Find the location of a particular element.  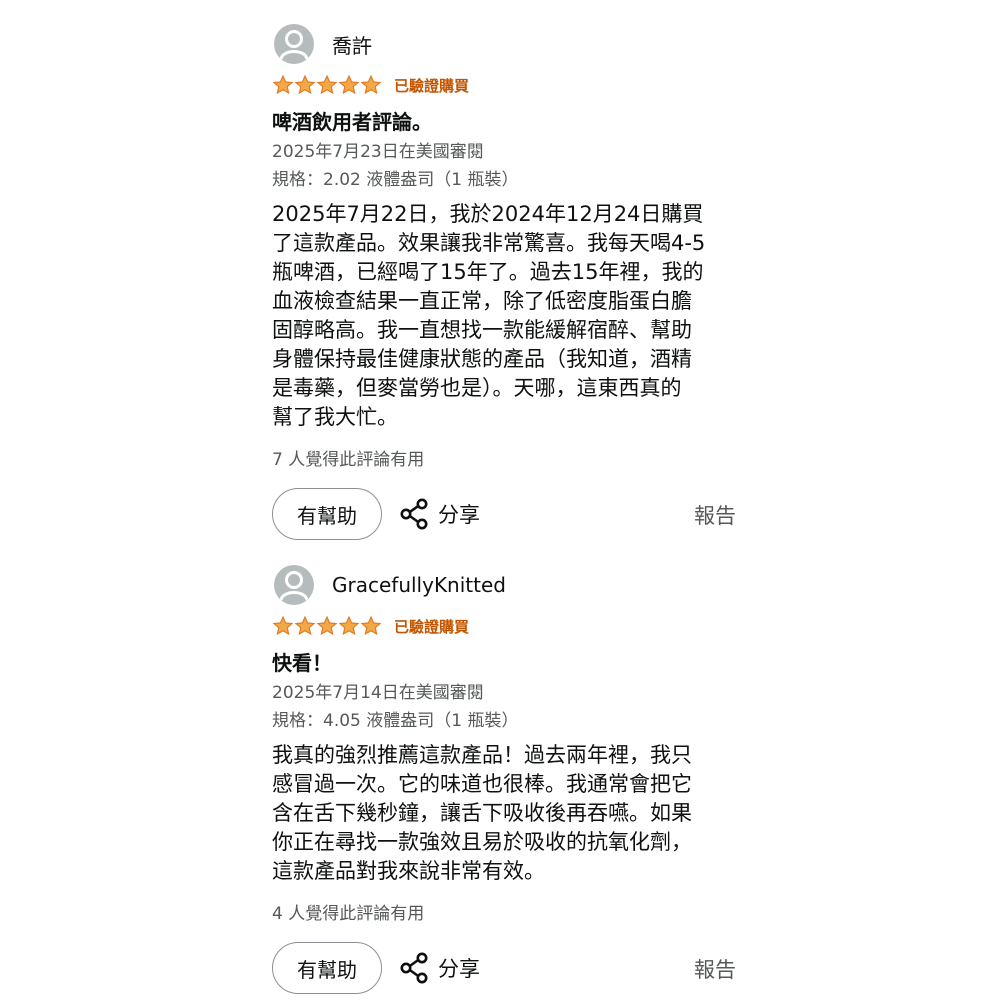

review-title: 啤酒飲用者評論。 is located at coordinates (512, 122).